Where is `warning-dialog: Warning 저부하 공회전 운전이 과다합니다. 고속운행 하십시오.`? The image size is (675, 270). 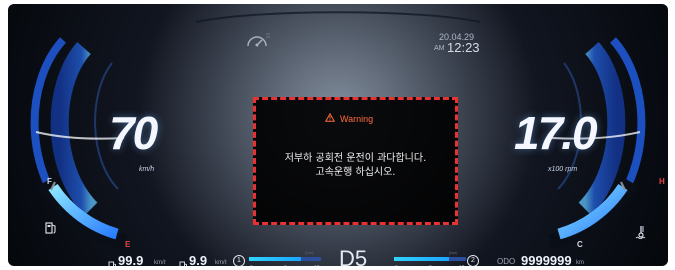 warning-dialog: Warning 저부하 공회전 운전이 과다합니다. 고속운행 하십시오. is located at coordinates (355, 161).